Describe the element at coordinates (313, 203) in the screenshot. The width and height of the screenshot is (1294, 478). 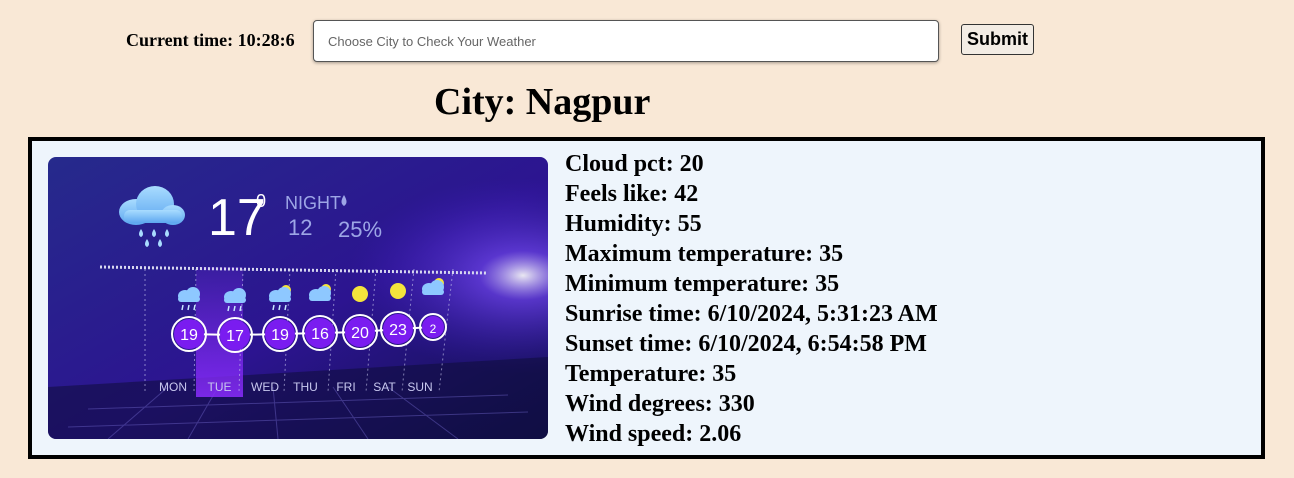
I see `night-label: NIGHT` at that location.